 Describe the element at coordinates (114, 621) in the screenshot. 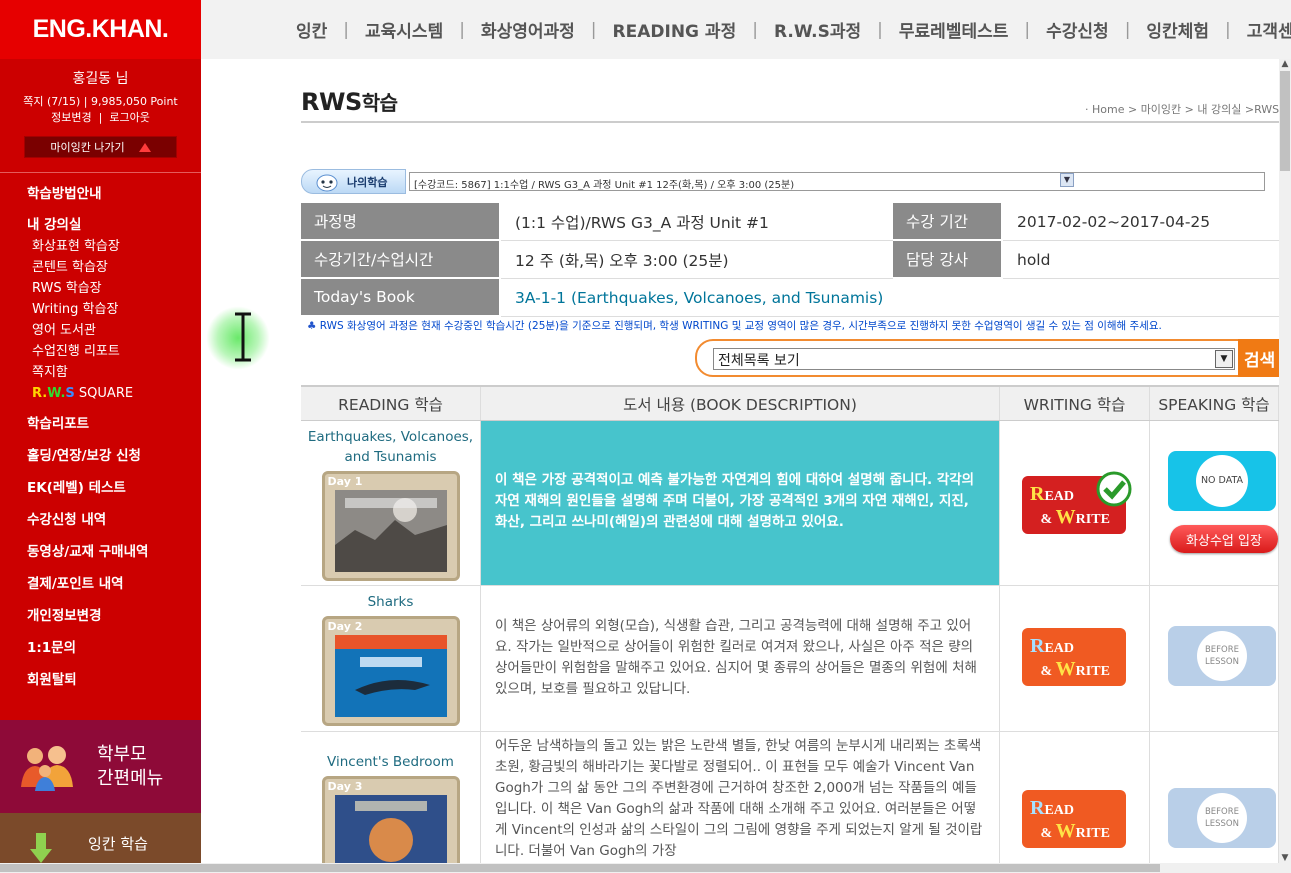

I see `sidebar-item: 개인정보변경` at that location.